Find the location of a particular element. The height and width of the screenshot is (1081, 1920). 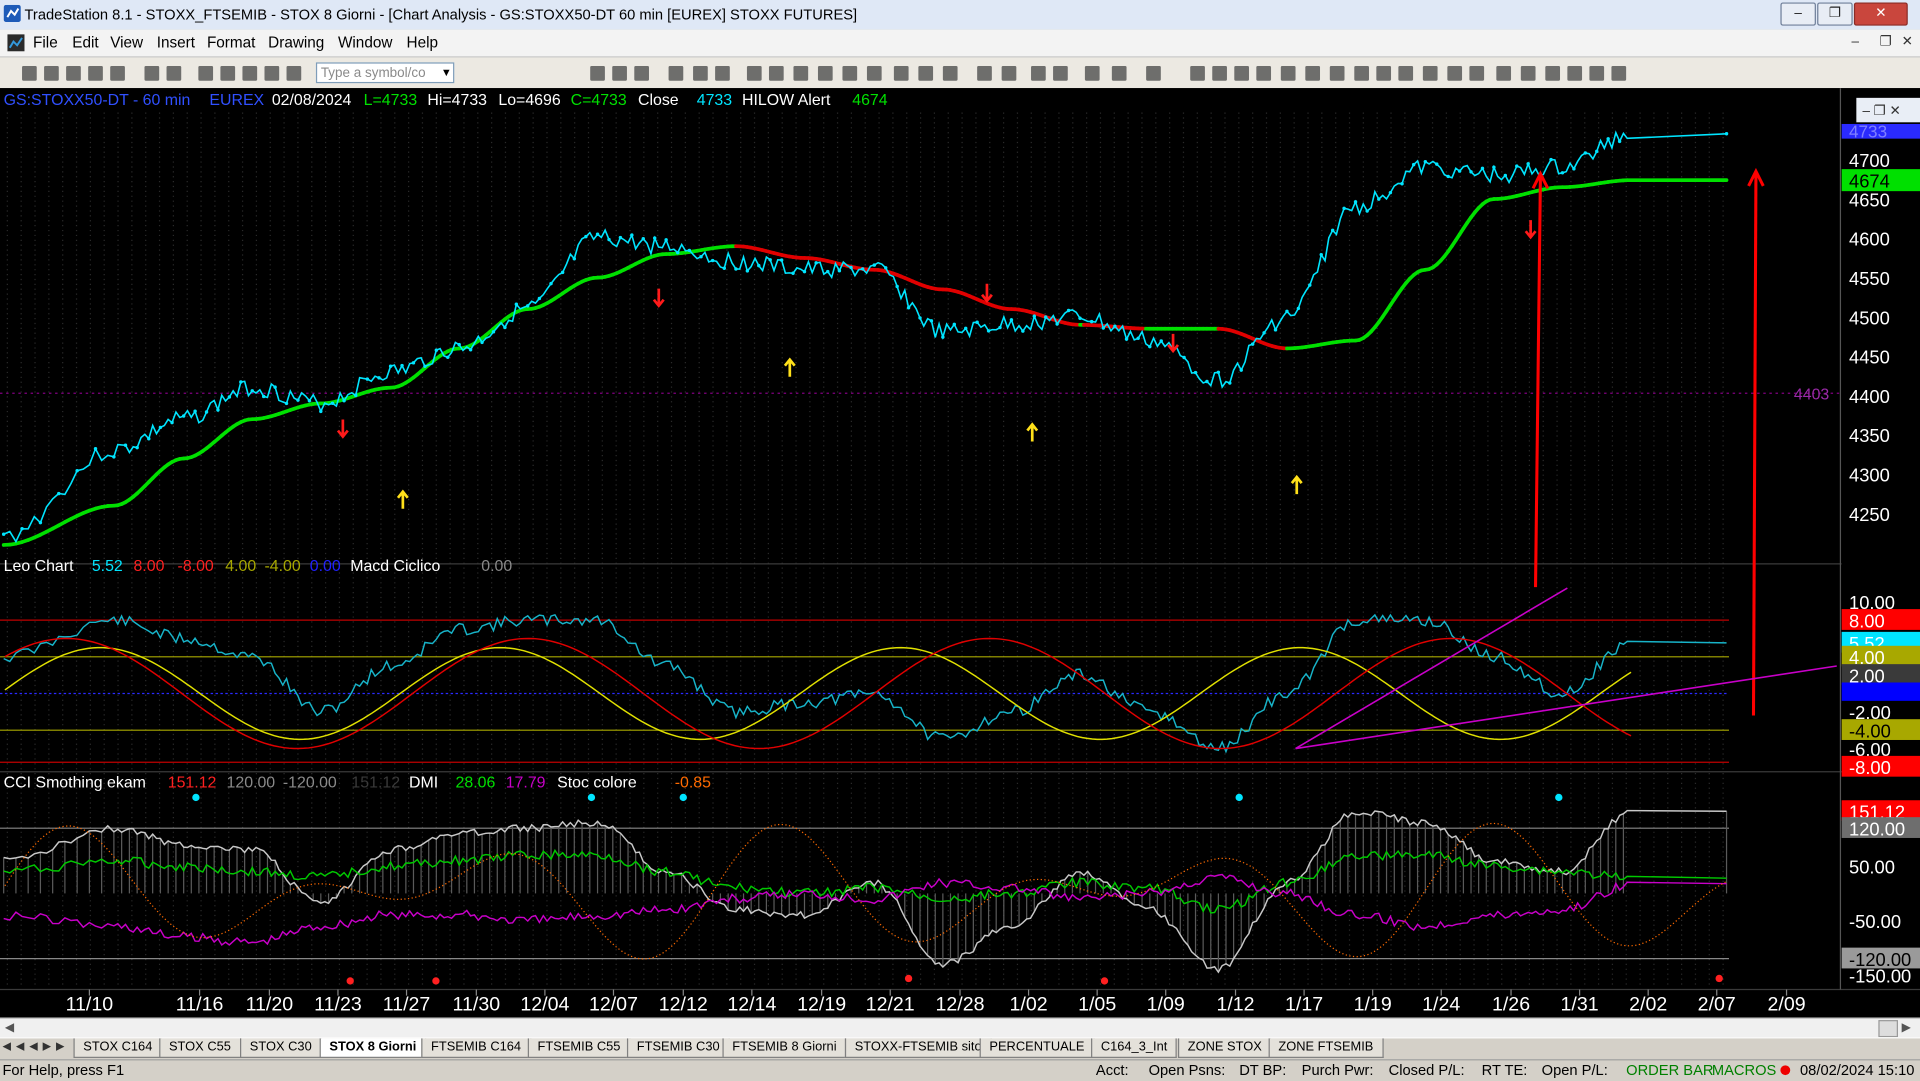

symbol-input: Type a symbol/co is located at coordinates (385, 72).